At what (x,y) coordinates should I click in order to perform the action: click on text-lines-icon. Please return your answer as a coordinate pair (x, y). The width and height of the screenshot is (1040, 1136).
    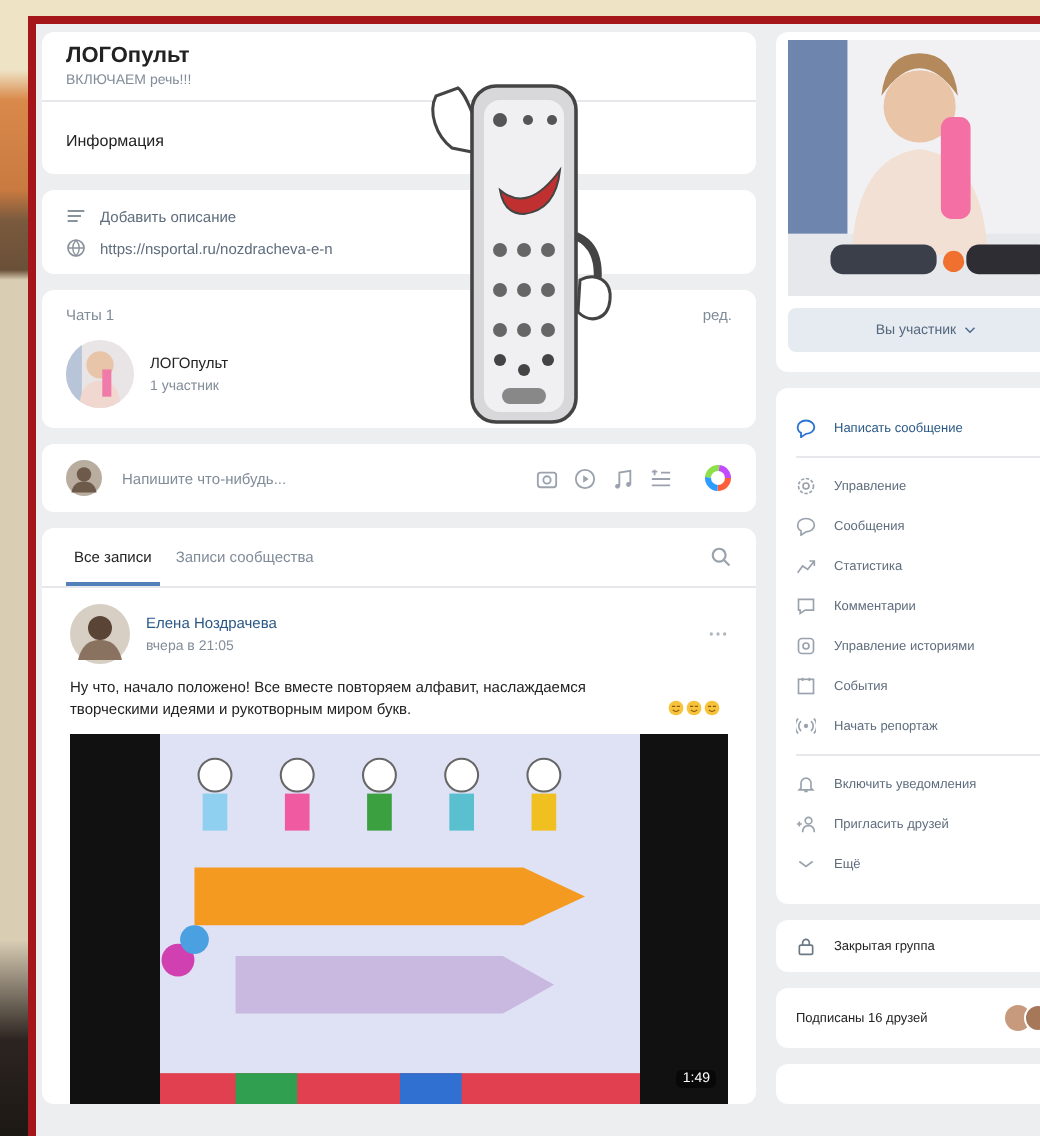
    Looking at the image, I should click on (76, 216).